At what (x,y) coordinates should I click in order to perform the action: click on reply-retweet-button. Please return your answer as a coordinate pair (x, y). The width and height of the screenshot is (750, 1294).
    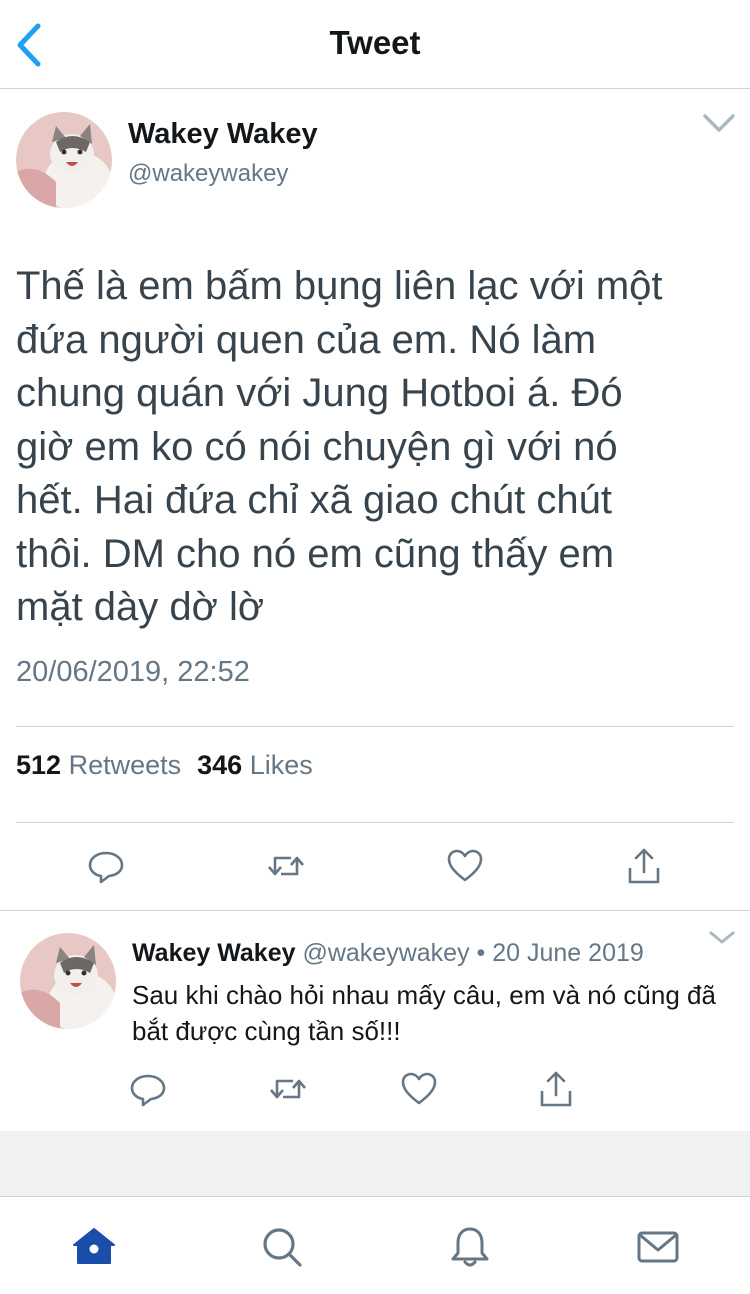
    Looking at the image, I should click on (288, 1089).